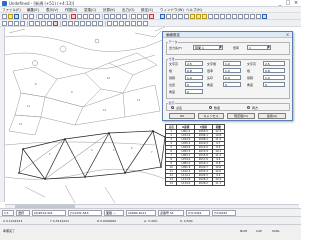 The height and width of the screenshot is (240, 320). I want to click on offset-icon, so click(64, 23).